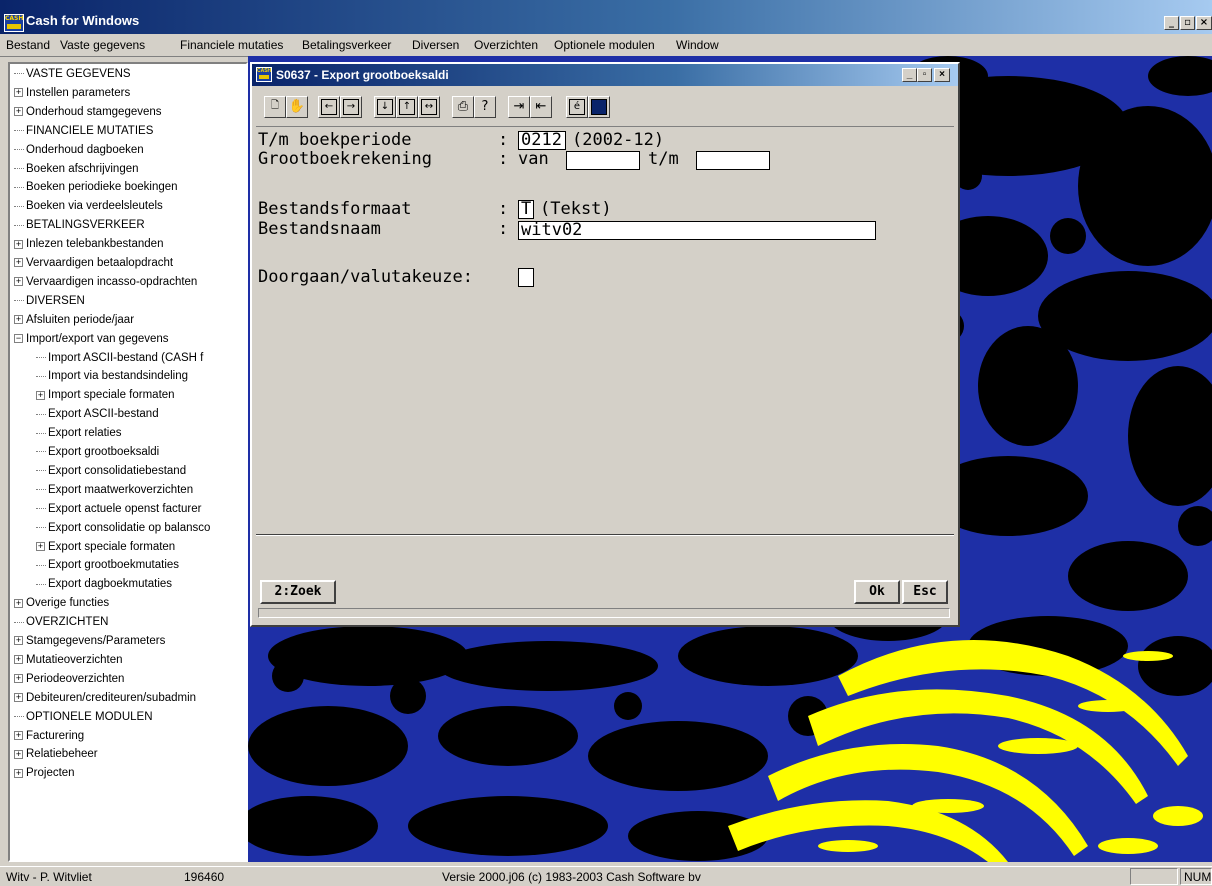 The width and height of the screenshot is (1212, 886). Describe the element at coordinates (541, 107) in the screenshot. I see `paste-icon: ⇤` at that location.